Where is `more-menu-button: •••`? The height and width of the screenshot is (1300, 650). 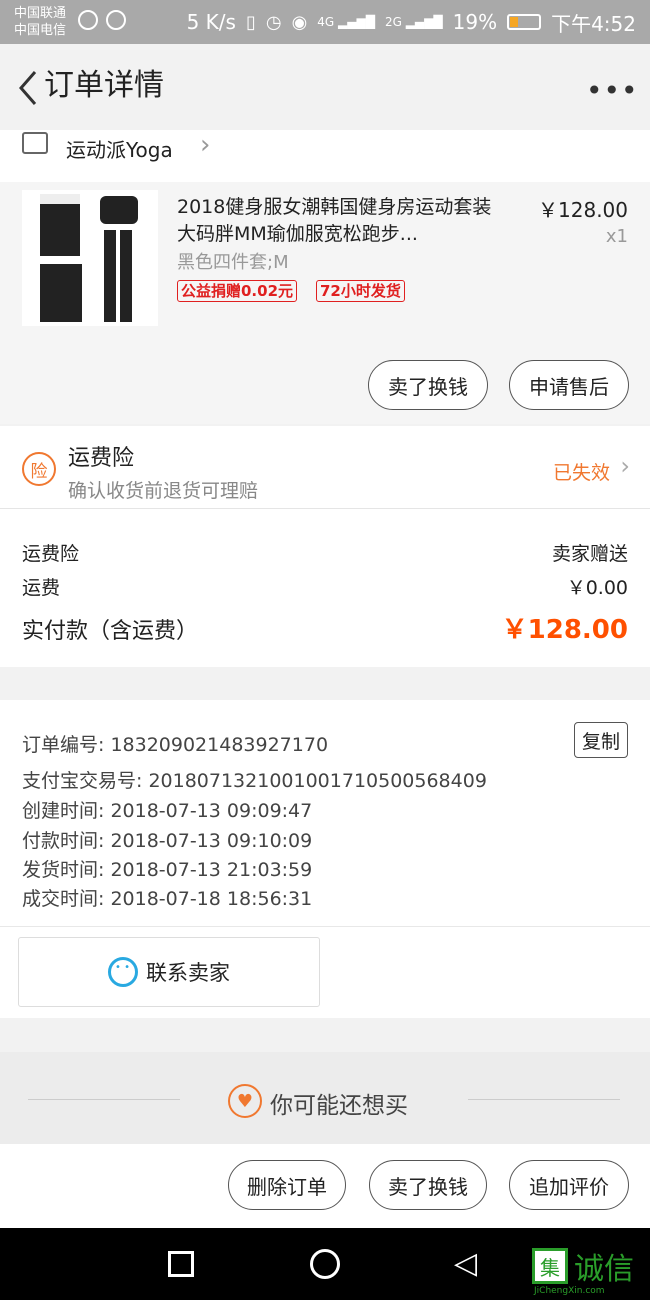
more-menu-button: ••• is located at coordinates (612, 90).